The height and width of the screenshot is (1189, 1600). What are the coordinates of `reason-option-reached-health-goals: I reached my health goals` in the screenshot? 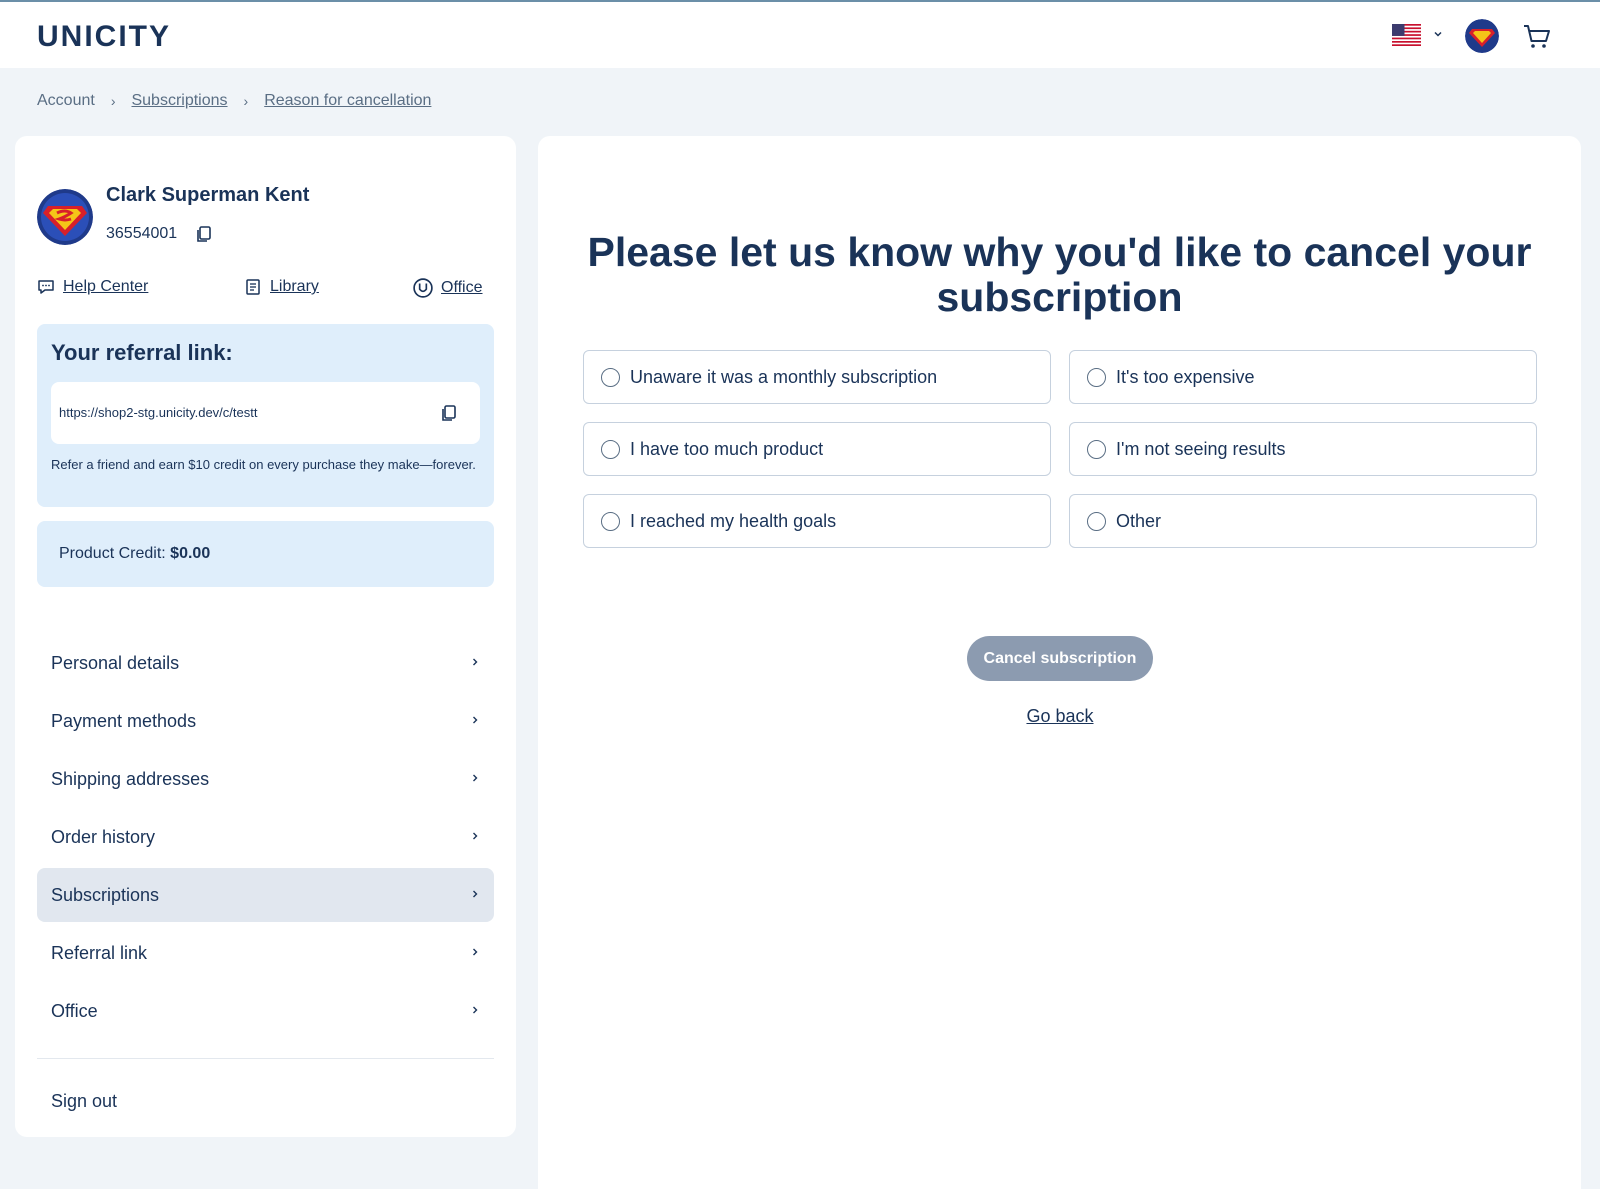 It's located at (817, 521).